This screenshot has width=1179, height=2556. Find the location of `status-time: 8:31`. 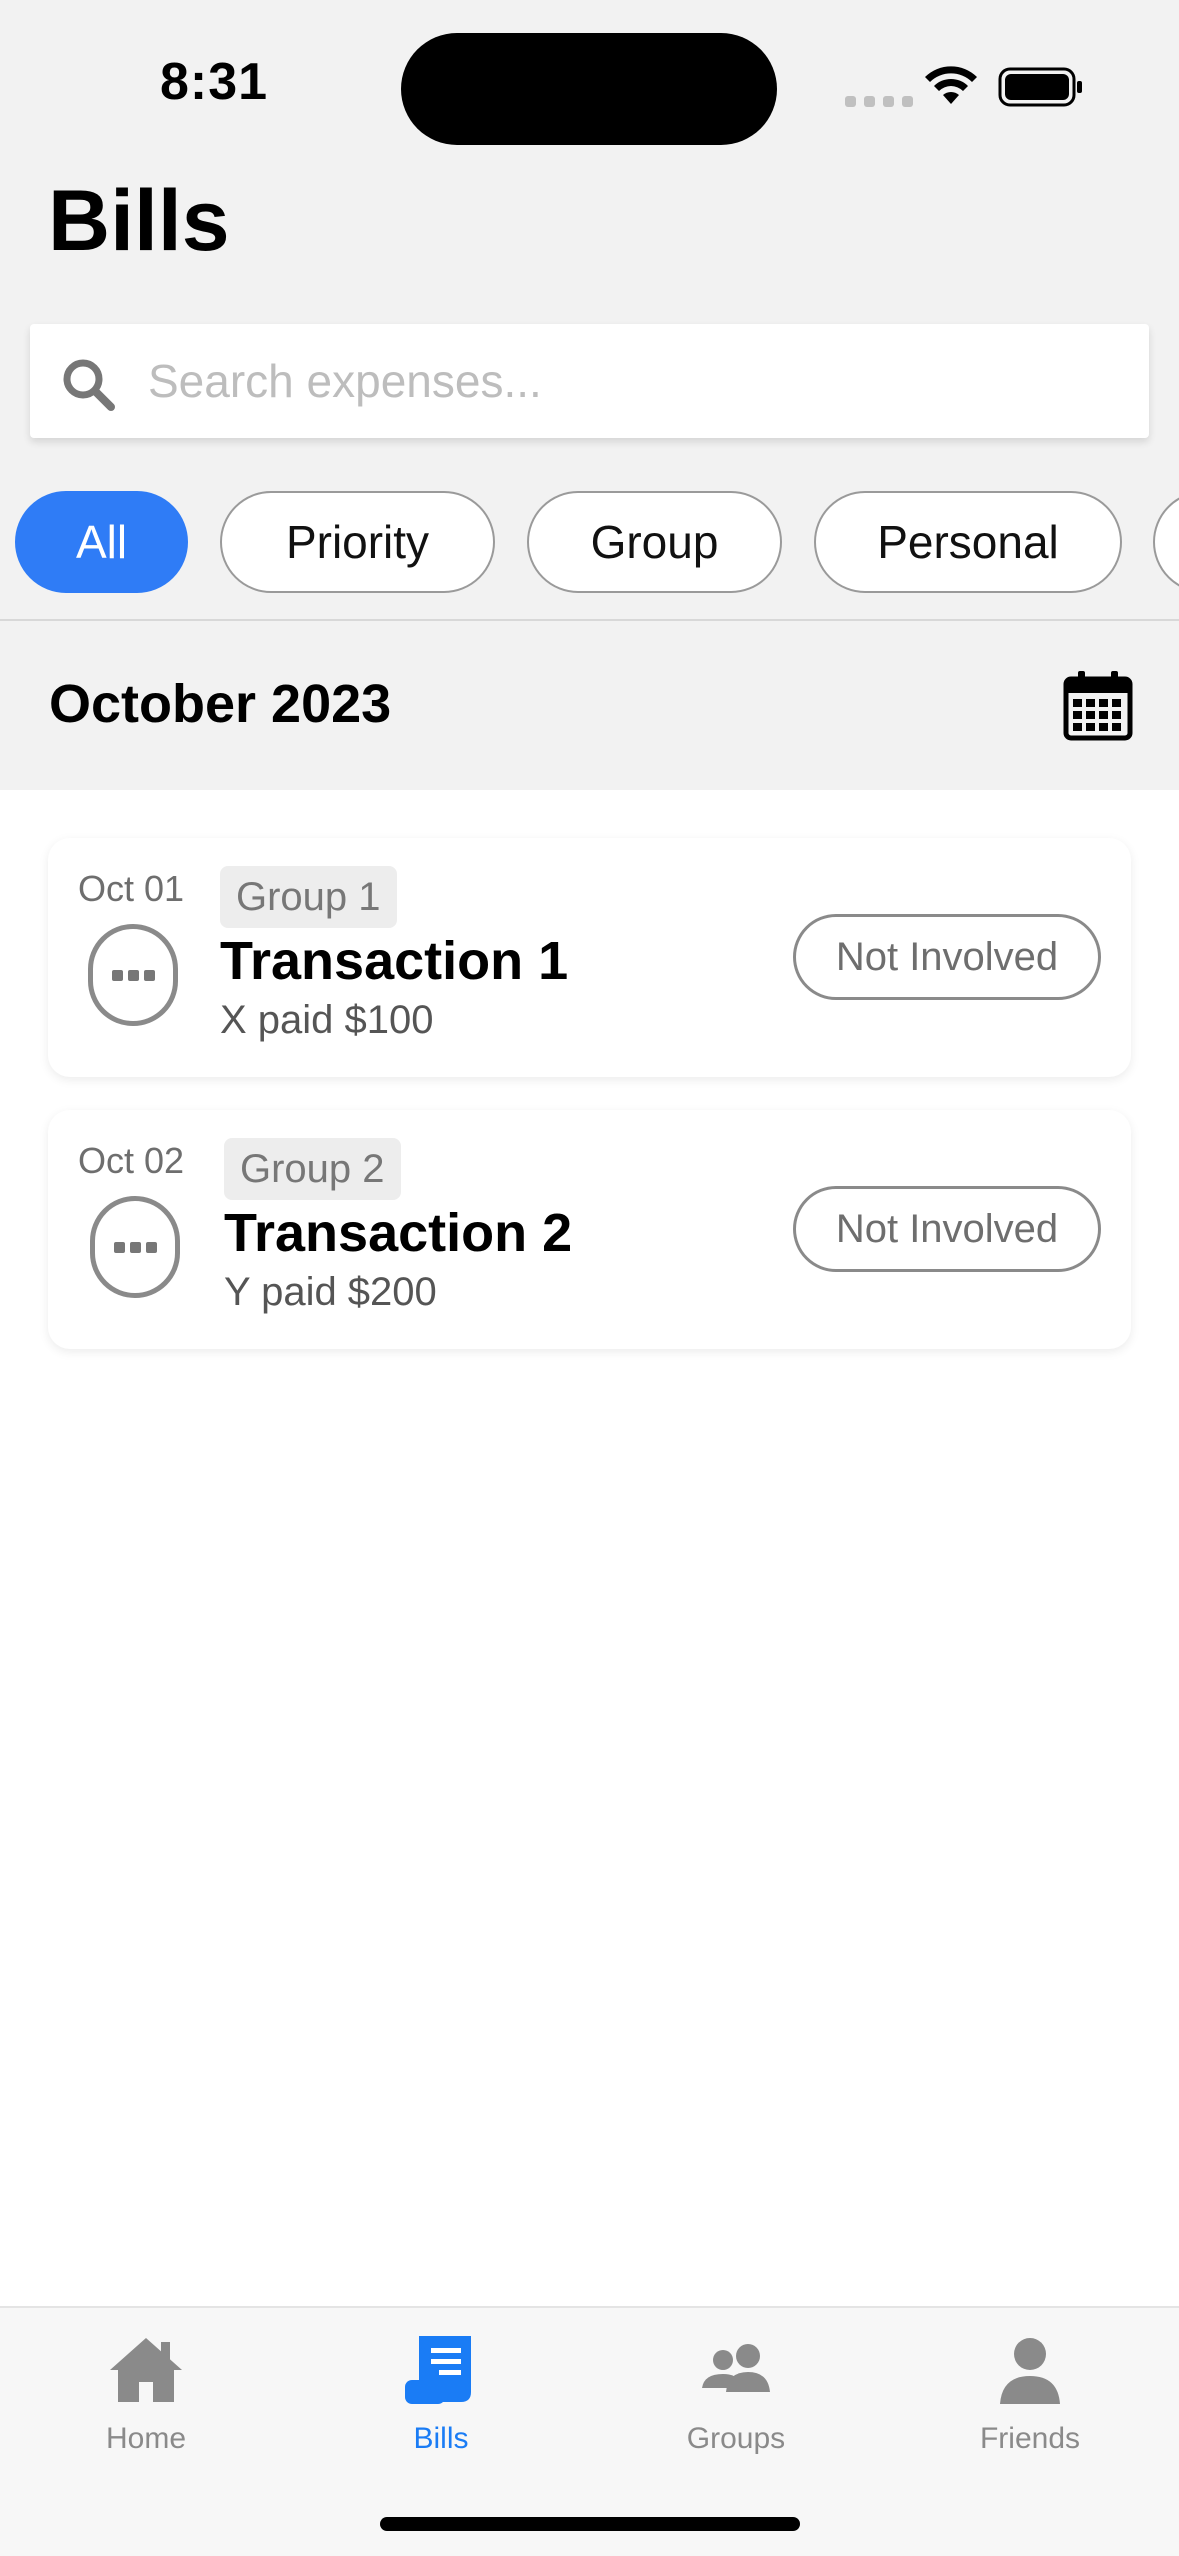

status-time: 8:31 is located at coordinates (214, 82).